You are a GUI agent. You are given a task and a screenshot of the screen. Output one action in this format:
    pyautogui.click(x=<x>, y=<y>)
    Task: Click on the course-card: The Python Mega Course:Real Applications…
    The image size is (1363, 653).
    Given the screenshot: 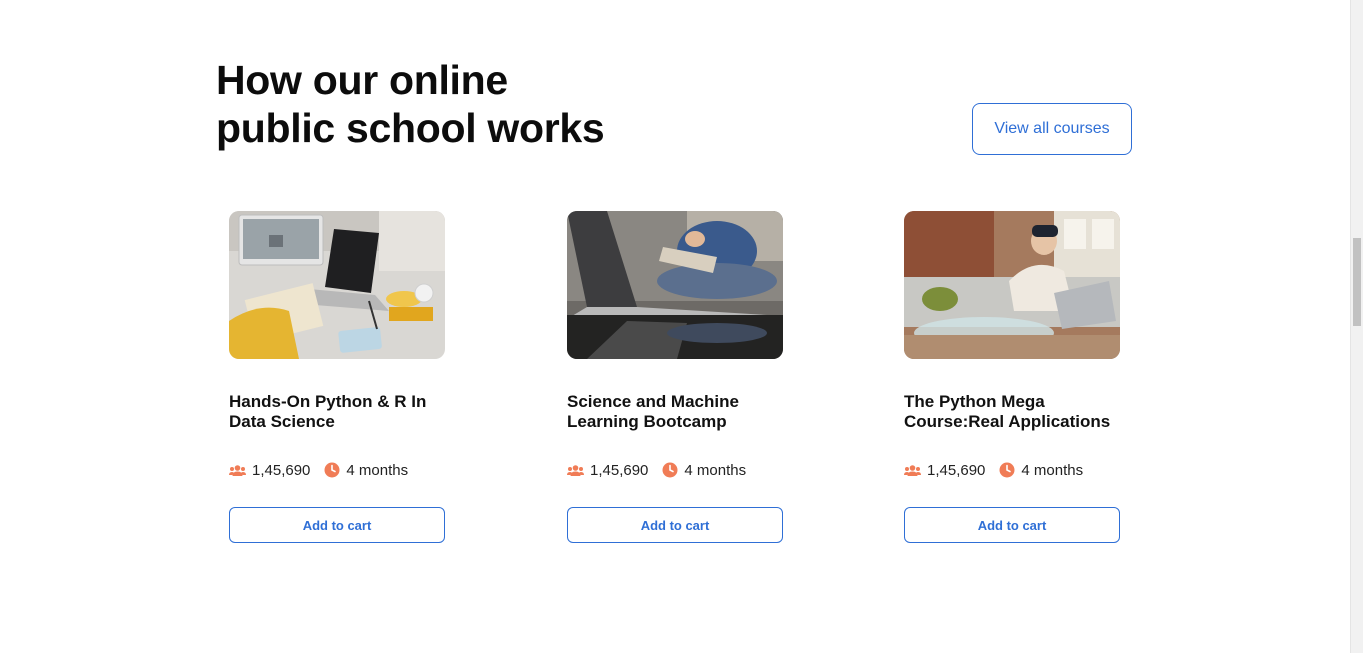 What is the action you would take?
    pyautogui.click(x=1012, y=377)
    